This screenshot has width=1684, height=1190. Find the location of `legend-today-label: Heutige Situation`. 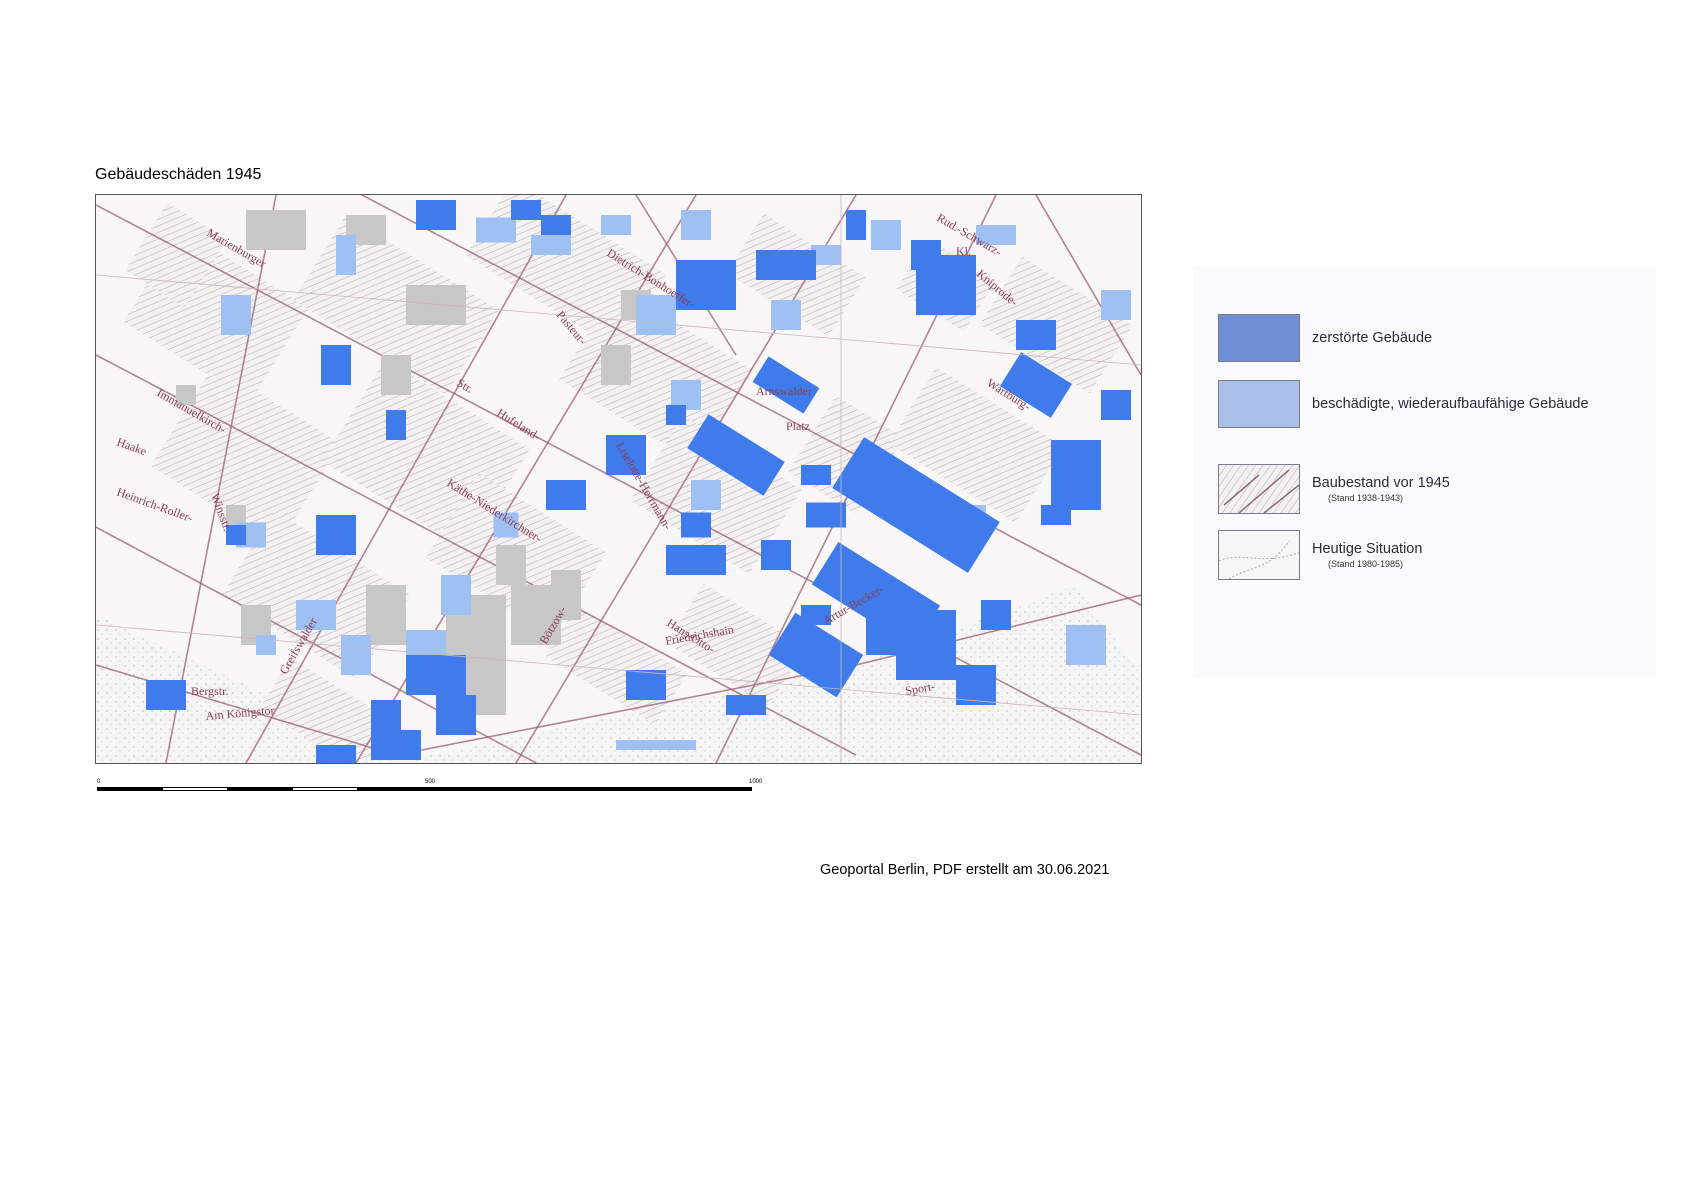

legend-today-label: Heutige Situation is located at coordinates (1367, 549).